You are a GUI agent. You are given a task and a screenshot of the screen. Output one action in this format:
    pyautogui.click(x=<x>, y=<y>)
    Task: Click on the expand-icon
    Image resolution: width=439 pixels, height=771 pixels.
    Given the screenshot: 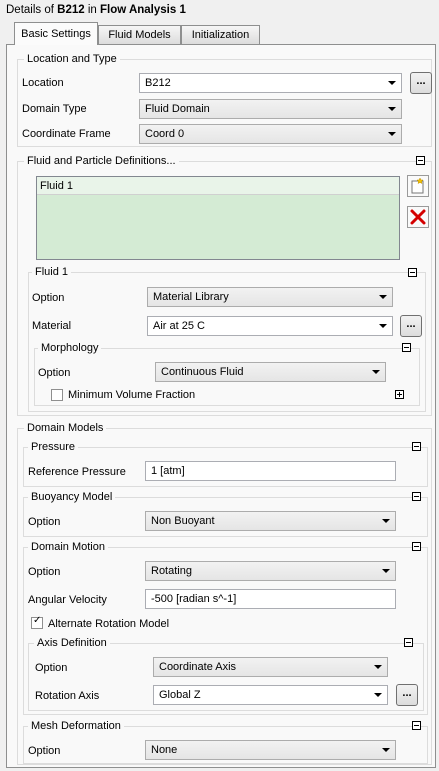 What is the action you would take?
    pyautogui.click(x=399, y=394)
    